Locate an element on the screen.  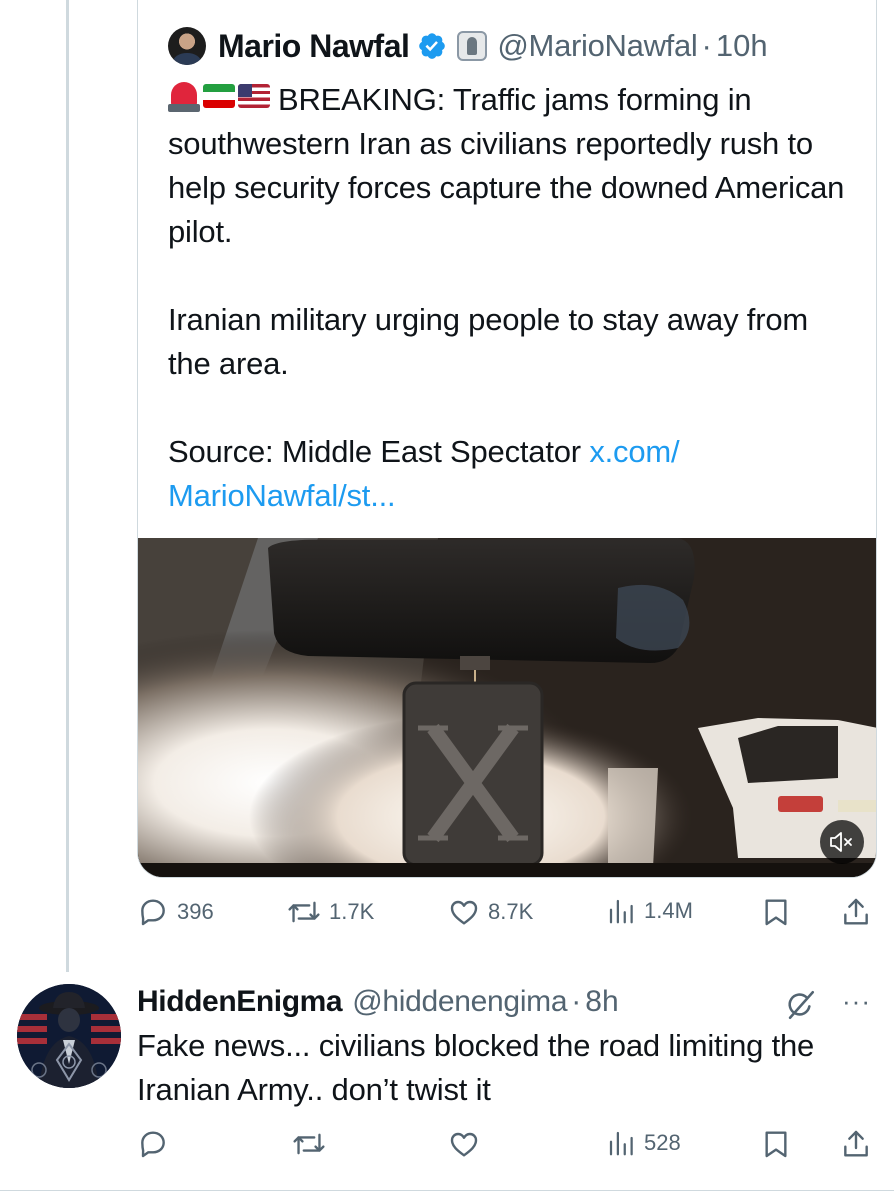
views-button: 528 is located at coordinates (643, 1143).